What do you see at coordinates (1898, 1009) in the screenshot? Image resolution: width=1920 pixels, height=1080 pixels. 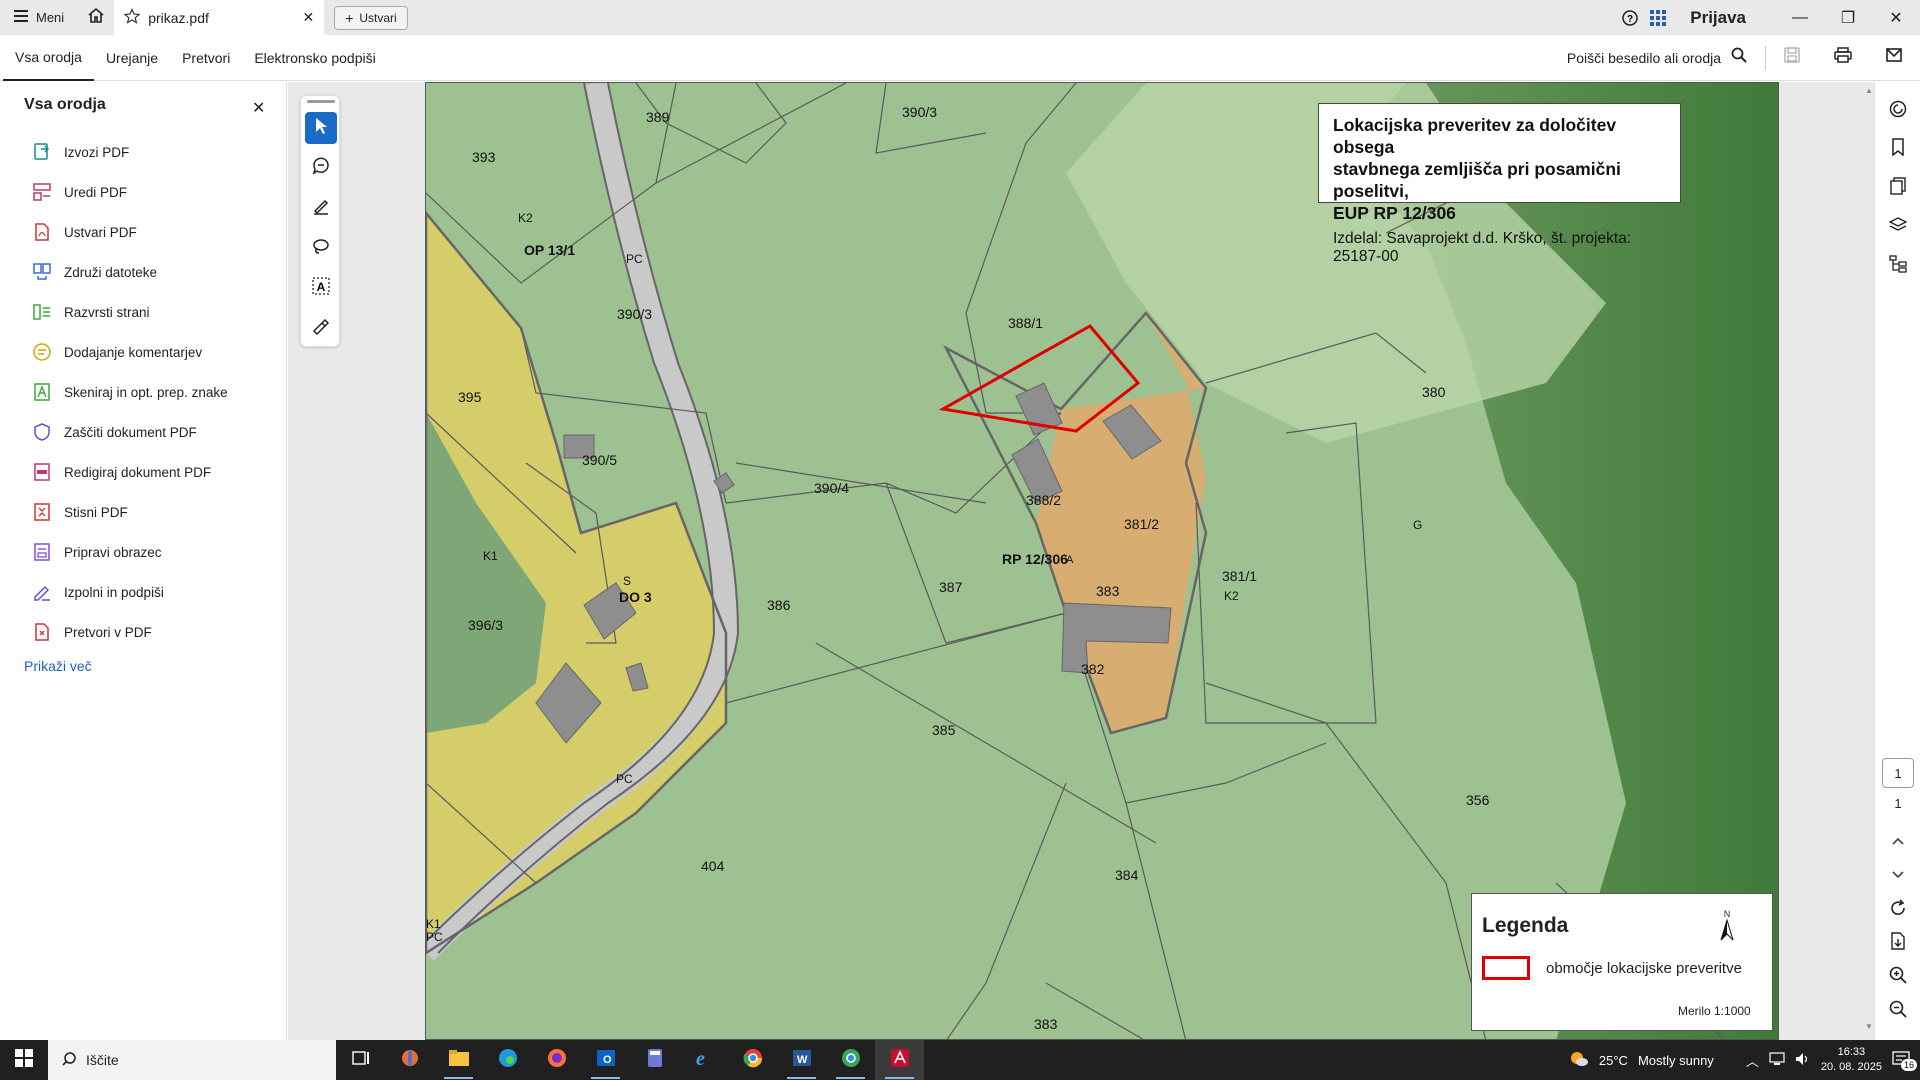 I see `zoom-out-icon` at bounding box center [1898, 1009].